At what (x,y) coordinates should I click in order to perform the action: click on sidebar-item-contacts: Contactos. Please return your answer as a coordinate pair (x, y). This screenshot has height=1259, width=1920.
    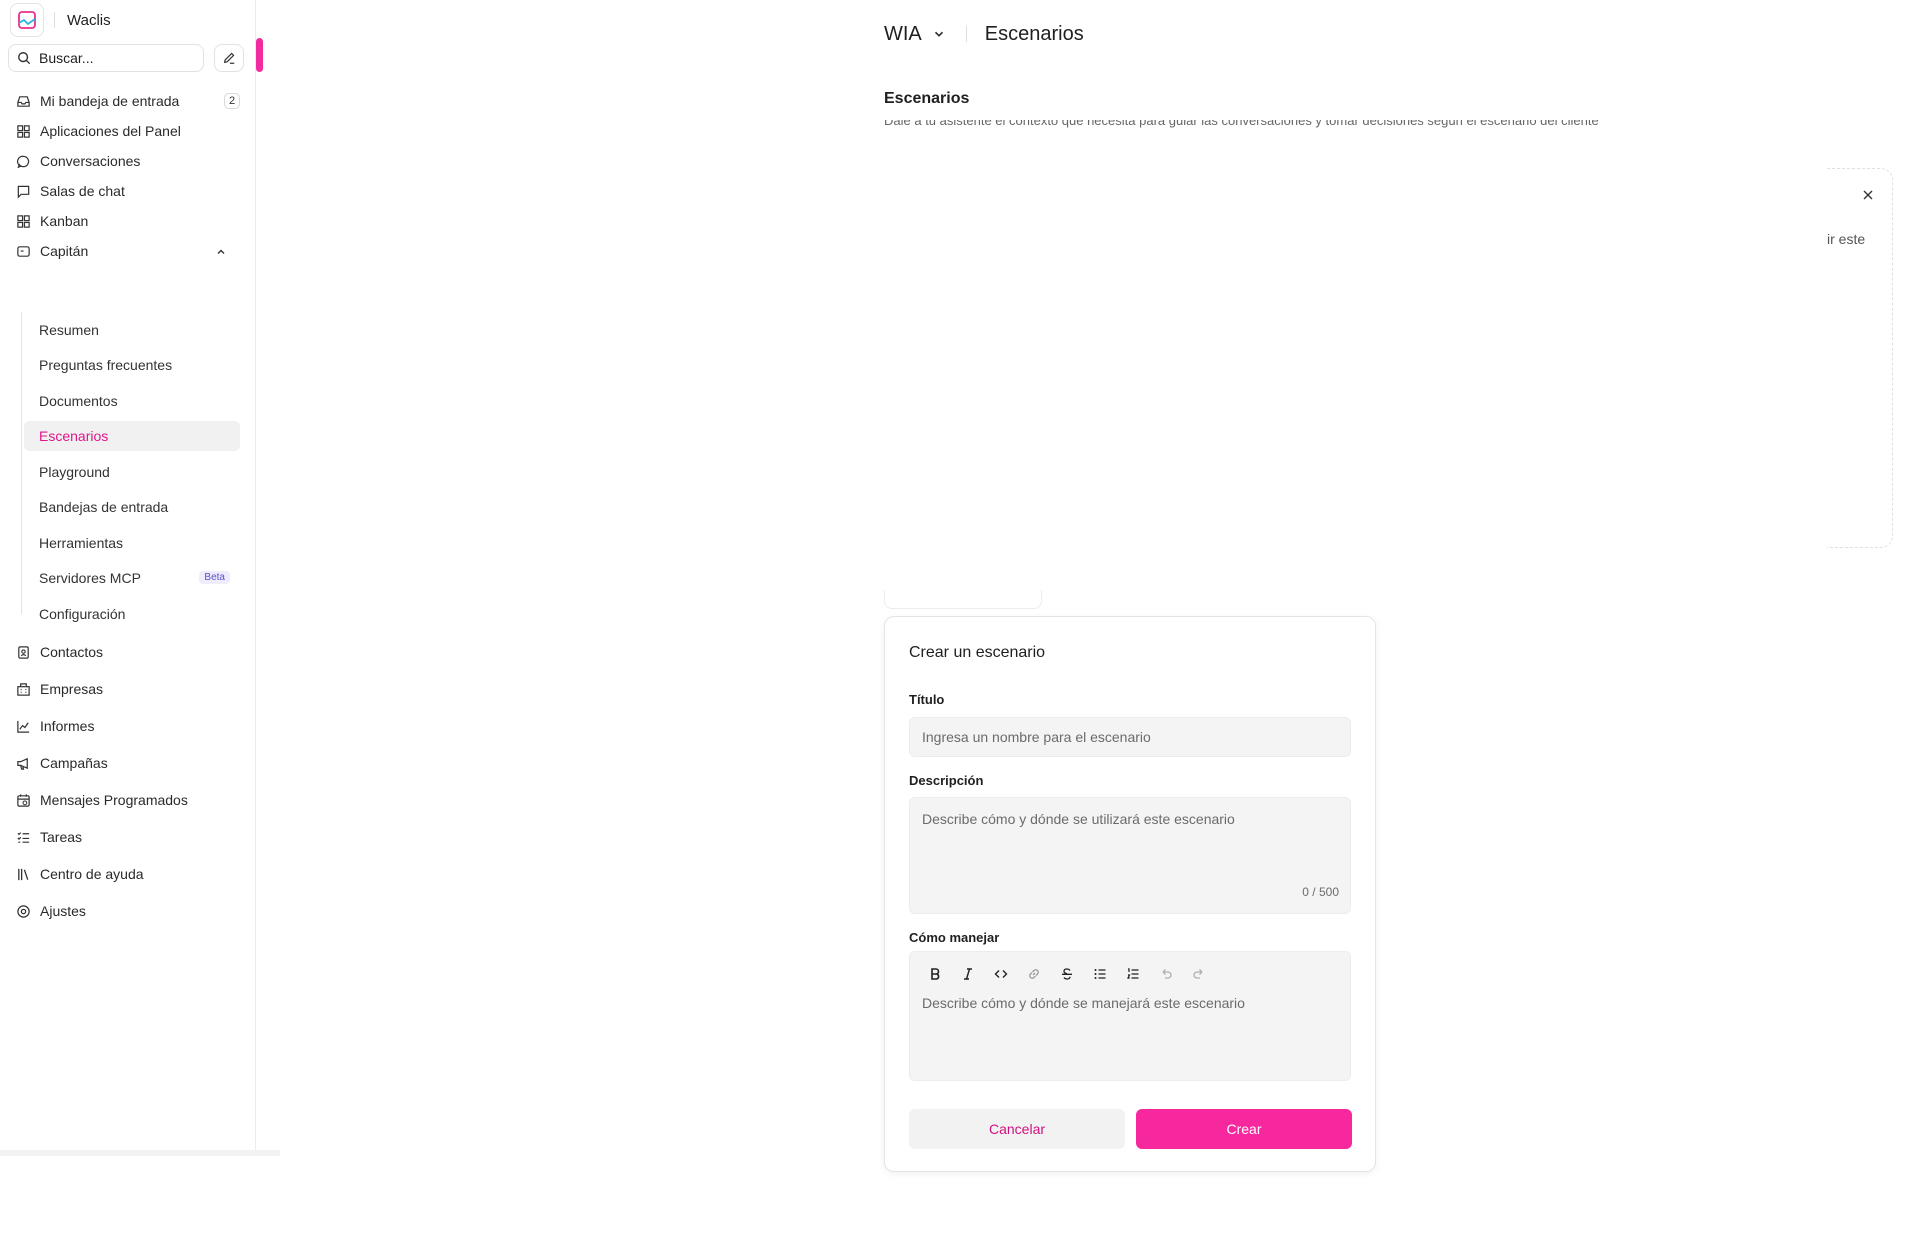
    Looking at the image, I should click on (128, 652).